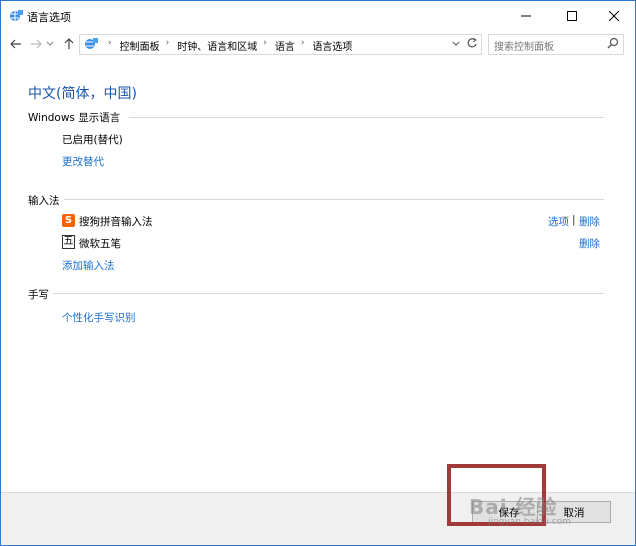 This screenshot has width=636, height=546. What do you see at coordinates (318, 16) in the screenshot?
I see `title-bar: 语言选项` at bounding box center [318, 16].